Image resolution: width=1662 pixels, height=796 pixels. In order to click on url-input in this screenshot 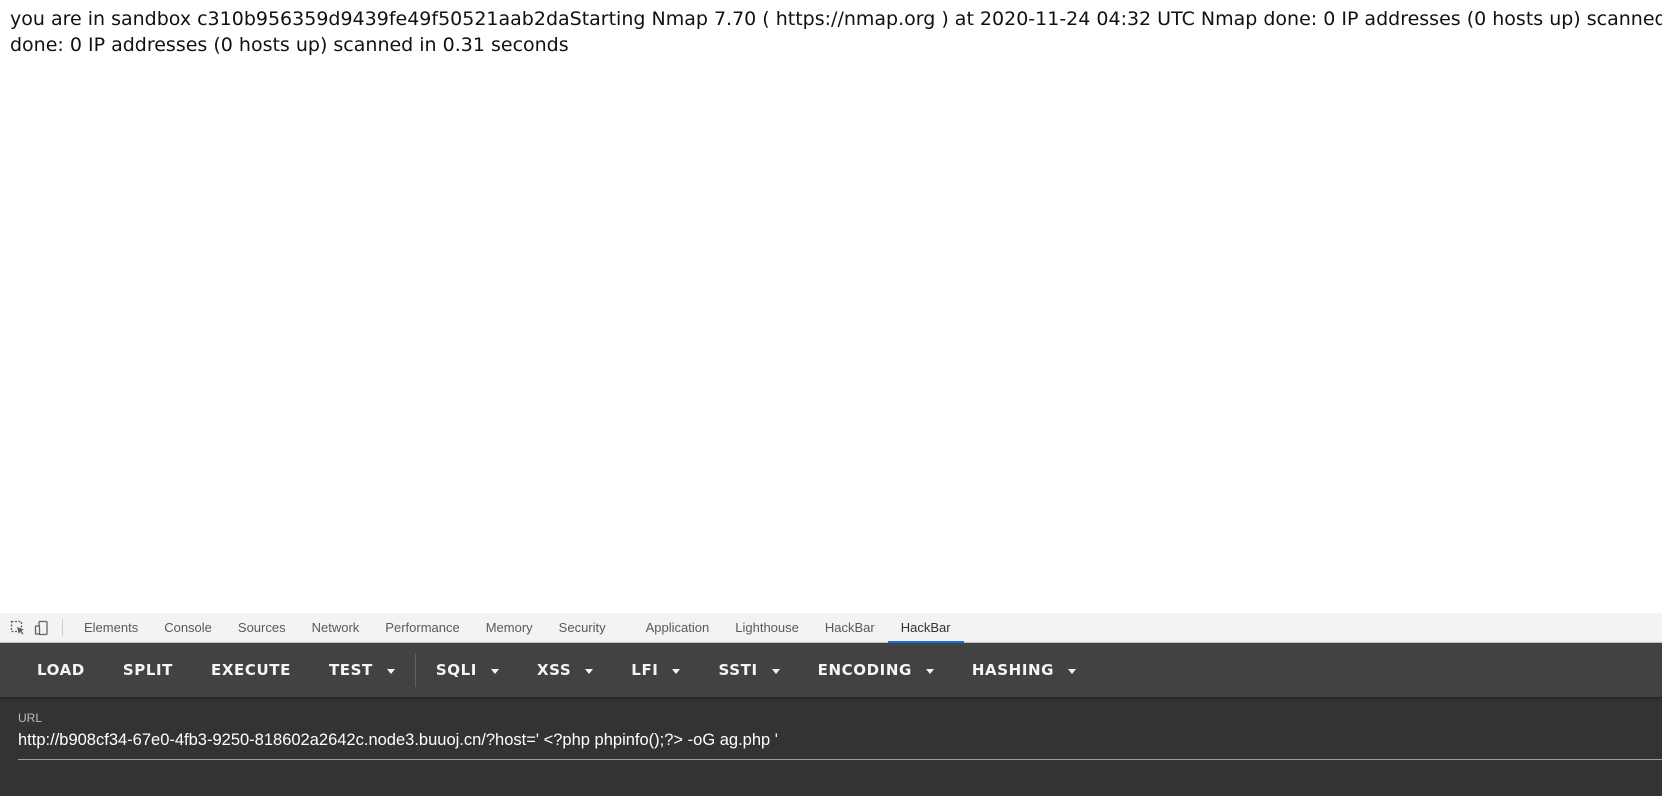, I will do `click(833, 740)`.